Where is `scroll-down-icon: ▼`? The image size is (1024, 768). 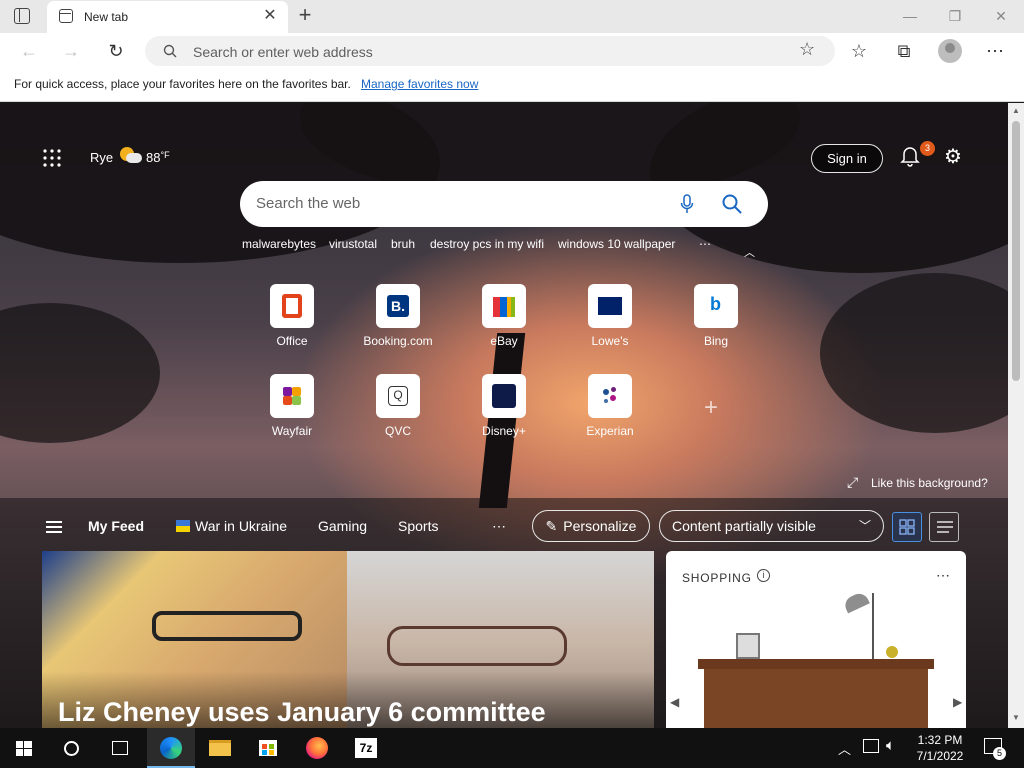 scroll-down-icon: ▼ is located at coordinates (1016, 717).